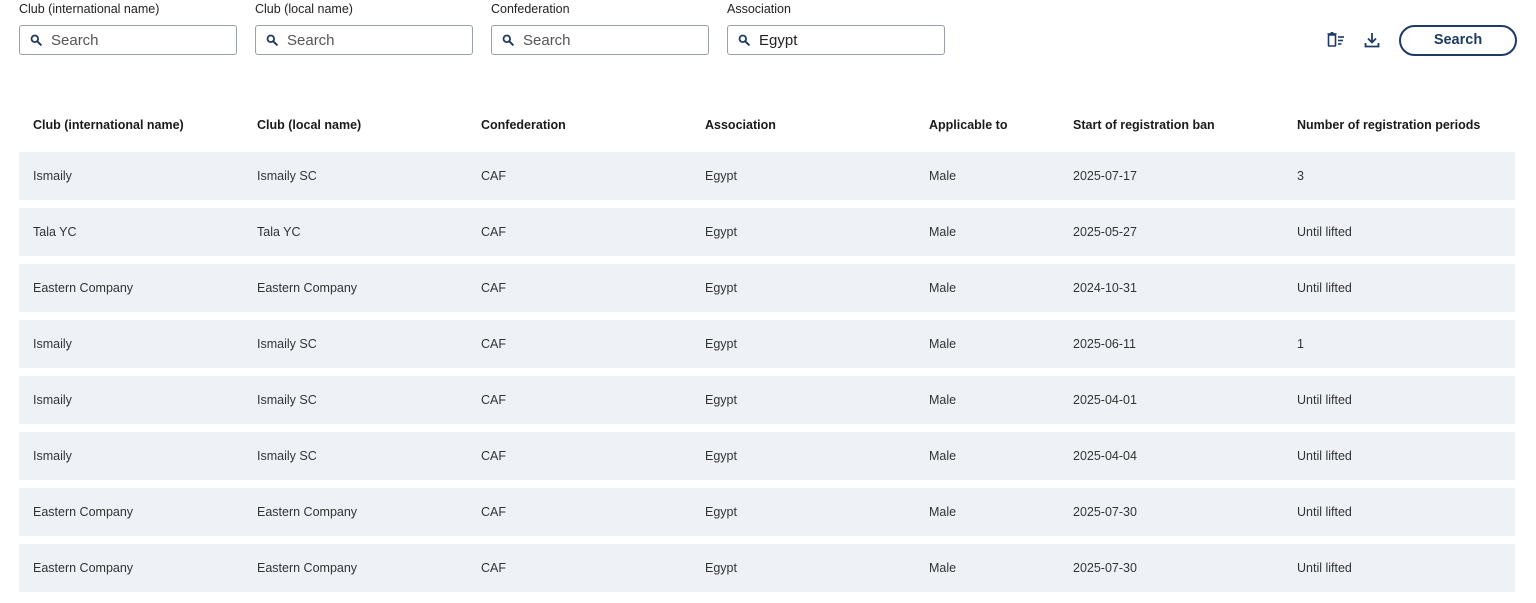 This screenshot has height=603, width=1536. What do you see at coordinates (1171, 176) in the screenshot?
I see `table-cell: 2025-07-17` at bounding box center [1171, 176].